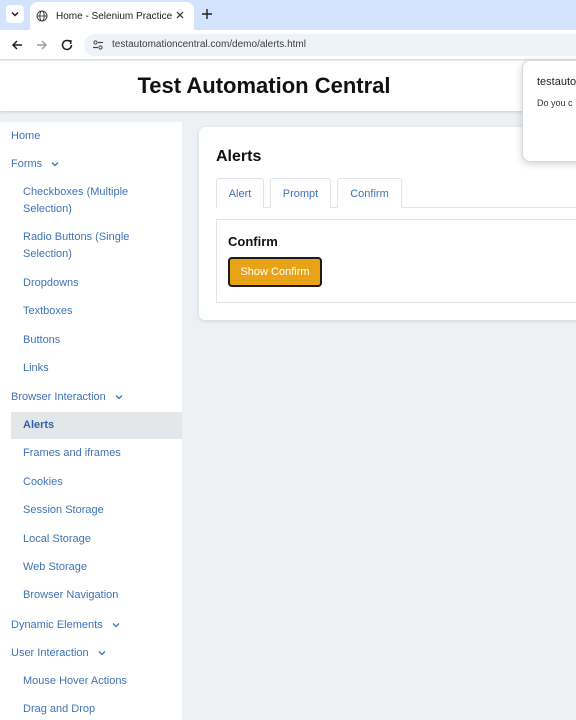 The image size is (576, 720). I want to click on site-header: Test Automation Central, so click(288, 86).